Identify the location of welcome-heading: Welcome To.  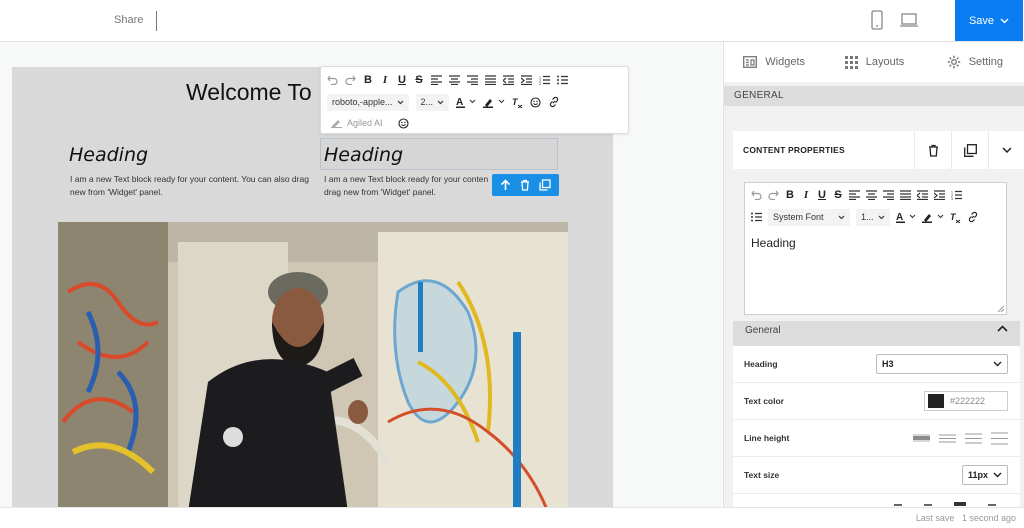
(249, 92).